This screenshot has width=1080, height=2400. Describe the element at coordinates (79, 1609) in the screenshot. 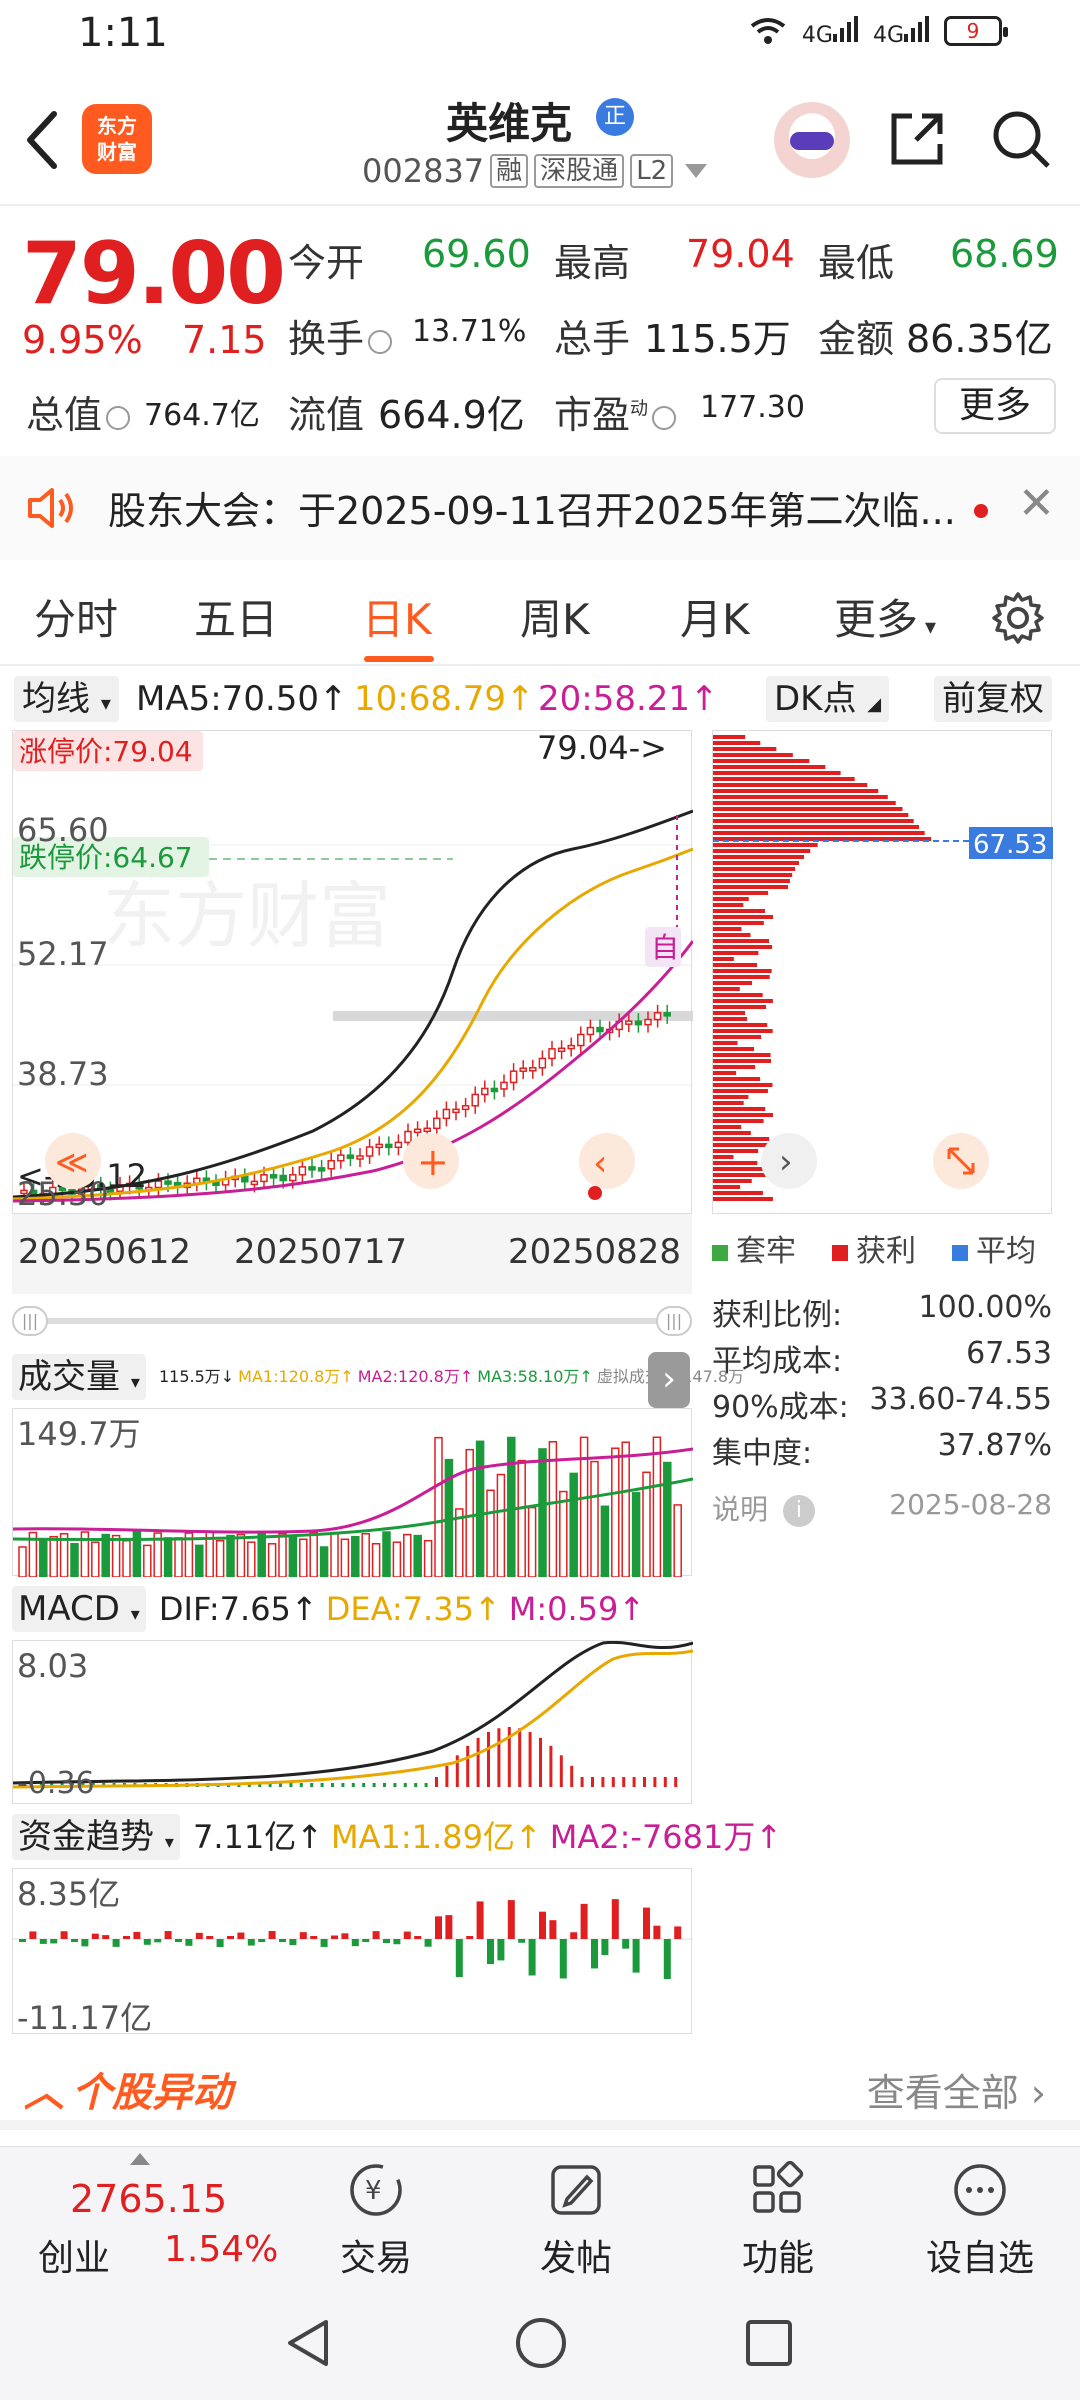

I see `macd-select: MACD ▾` at that location.